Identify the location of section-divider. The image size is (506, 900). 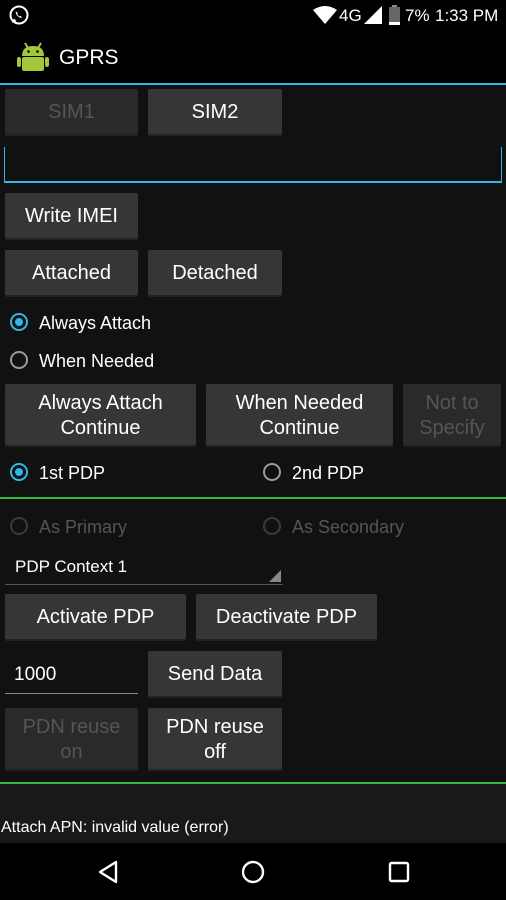
(253, 498).